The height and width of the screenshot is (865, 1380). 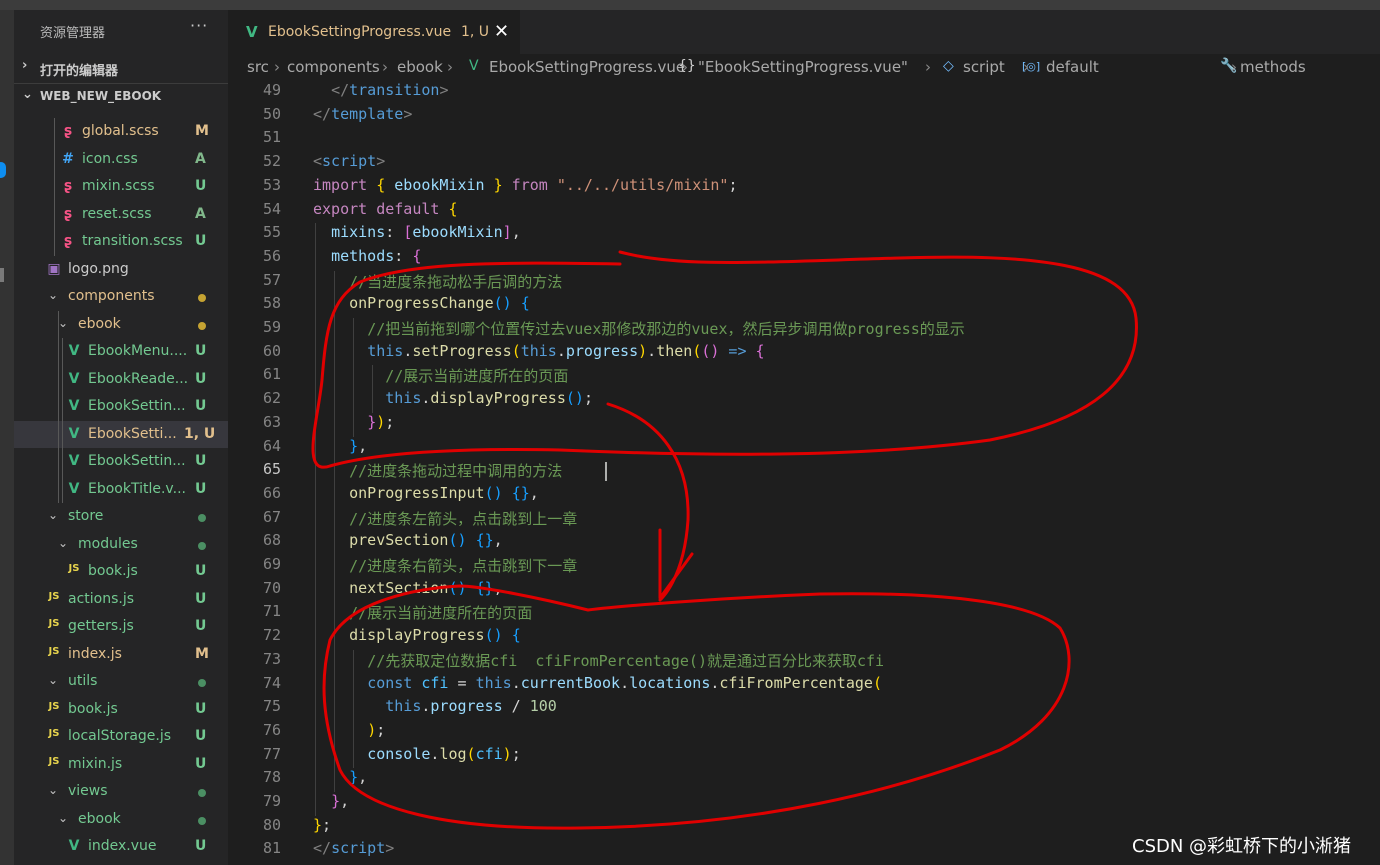 What do you see at coordinates (648, 502) in the screenshot?
I see `annotation-arrow` at bounding box center [648, 502].